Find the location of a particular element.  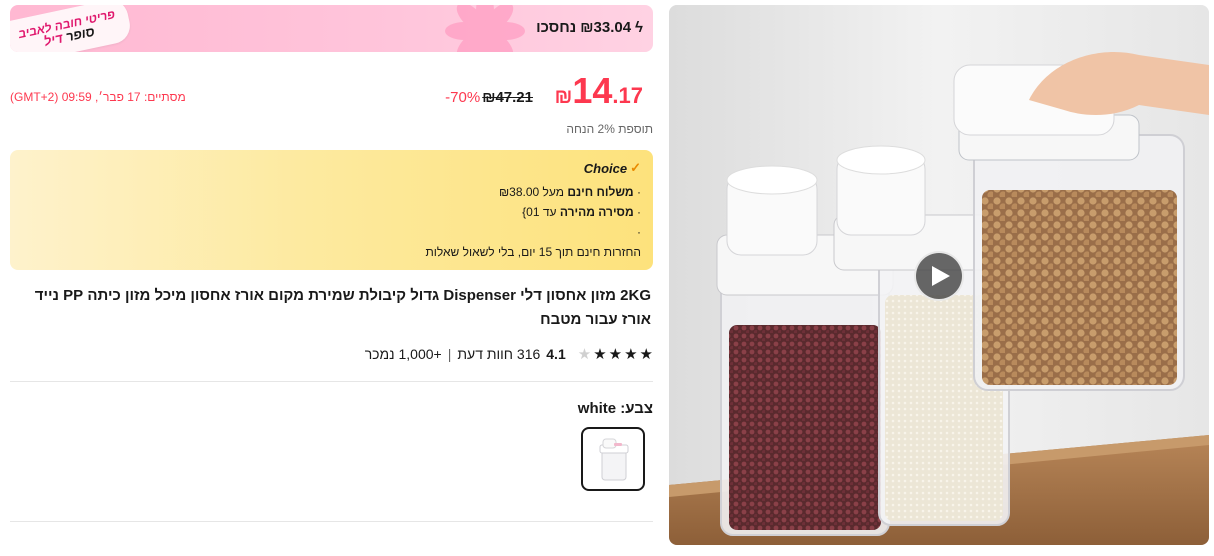

current-price: ₪ 14 .17 is located at coordinates (596, 91).